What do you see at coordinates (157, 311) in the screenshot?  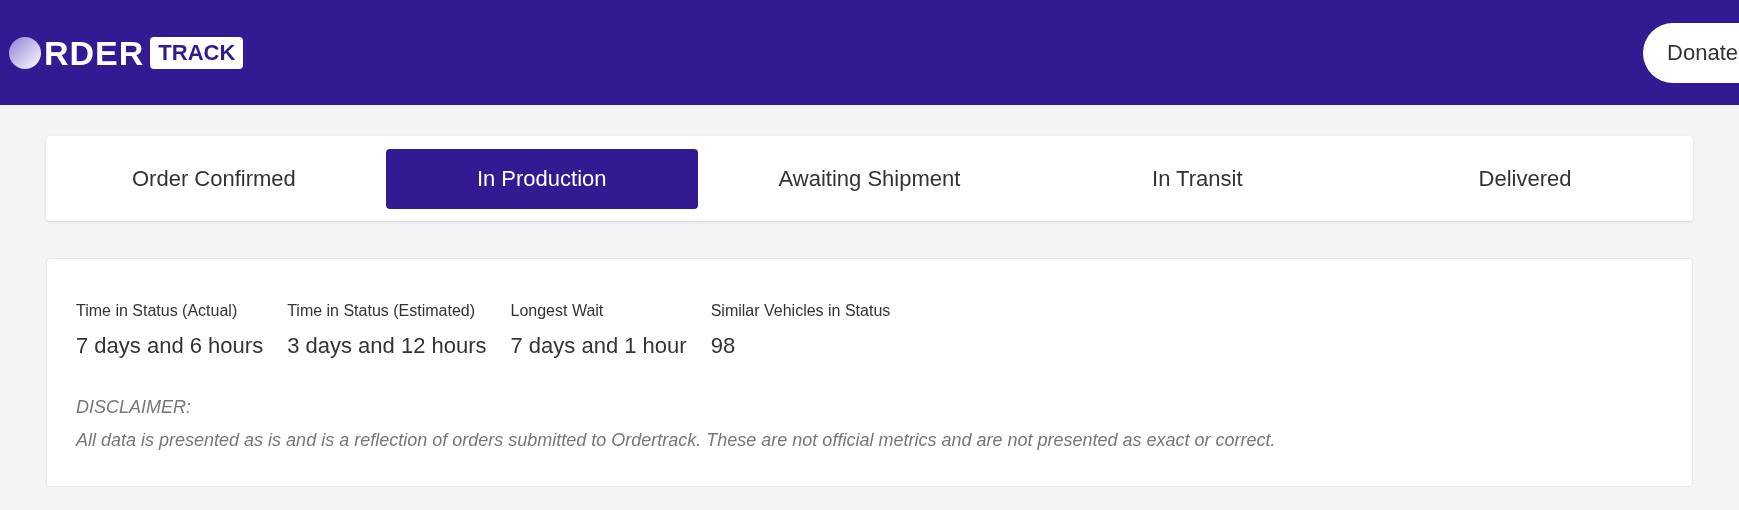 I see `stat-label: Time in Status (Actual)` at bounding box center [157, 311].